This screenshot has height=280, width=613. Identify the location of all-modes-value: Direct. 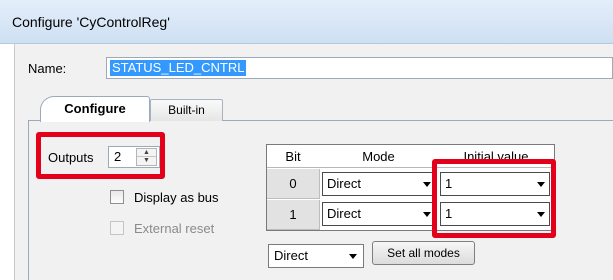
(291, 255).